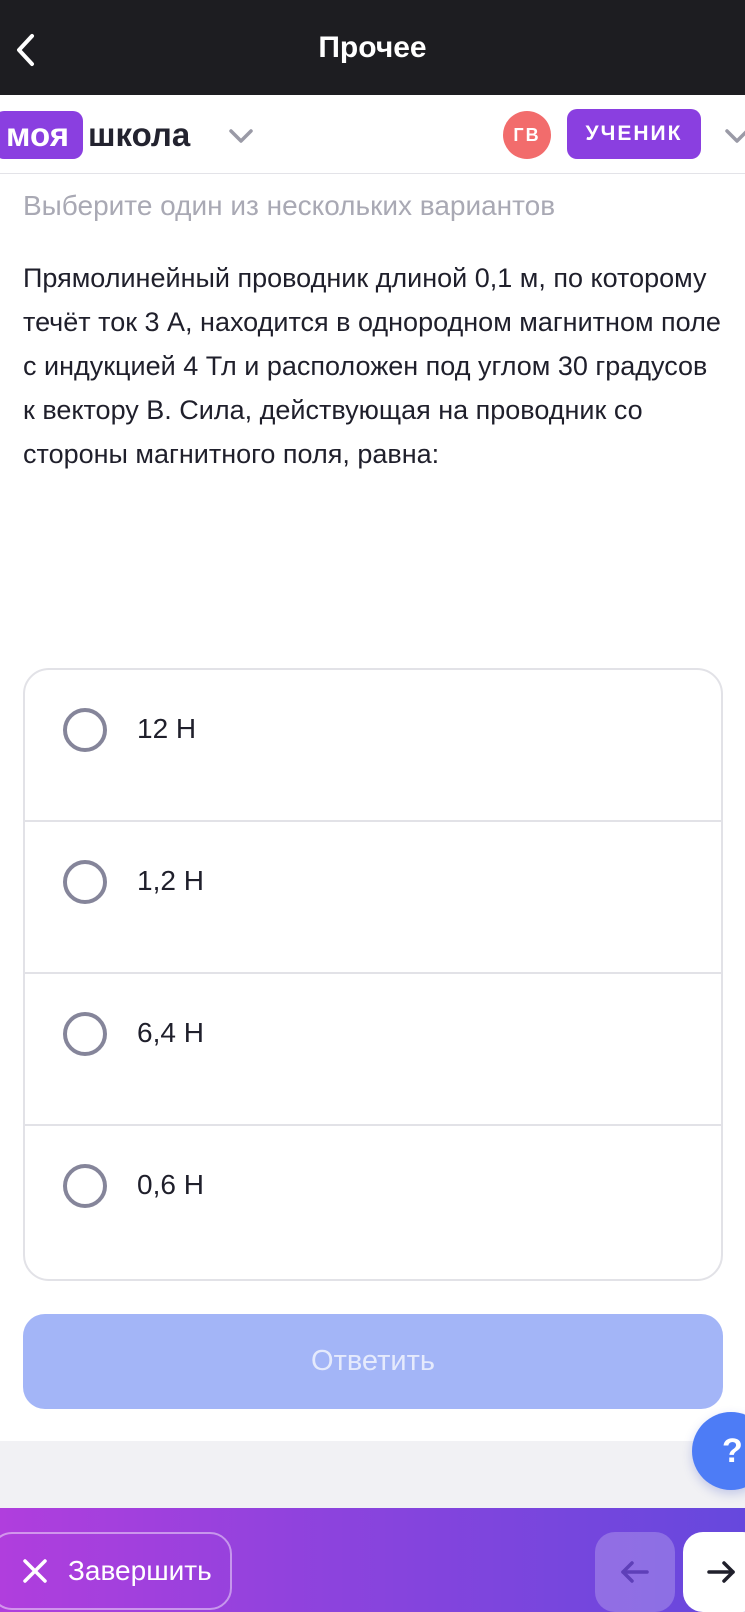 This screenshot has width=745, height=1612. I want to click on answer-option: 1,2 Н, so click(373, 898).